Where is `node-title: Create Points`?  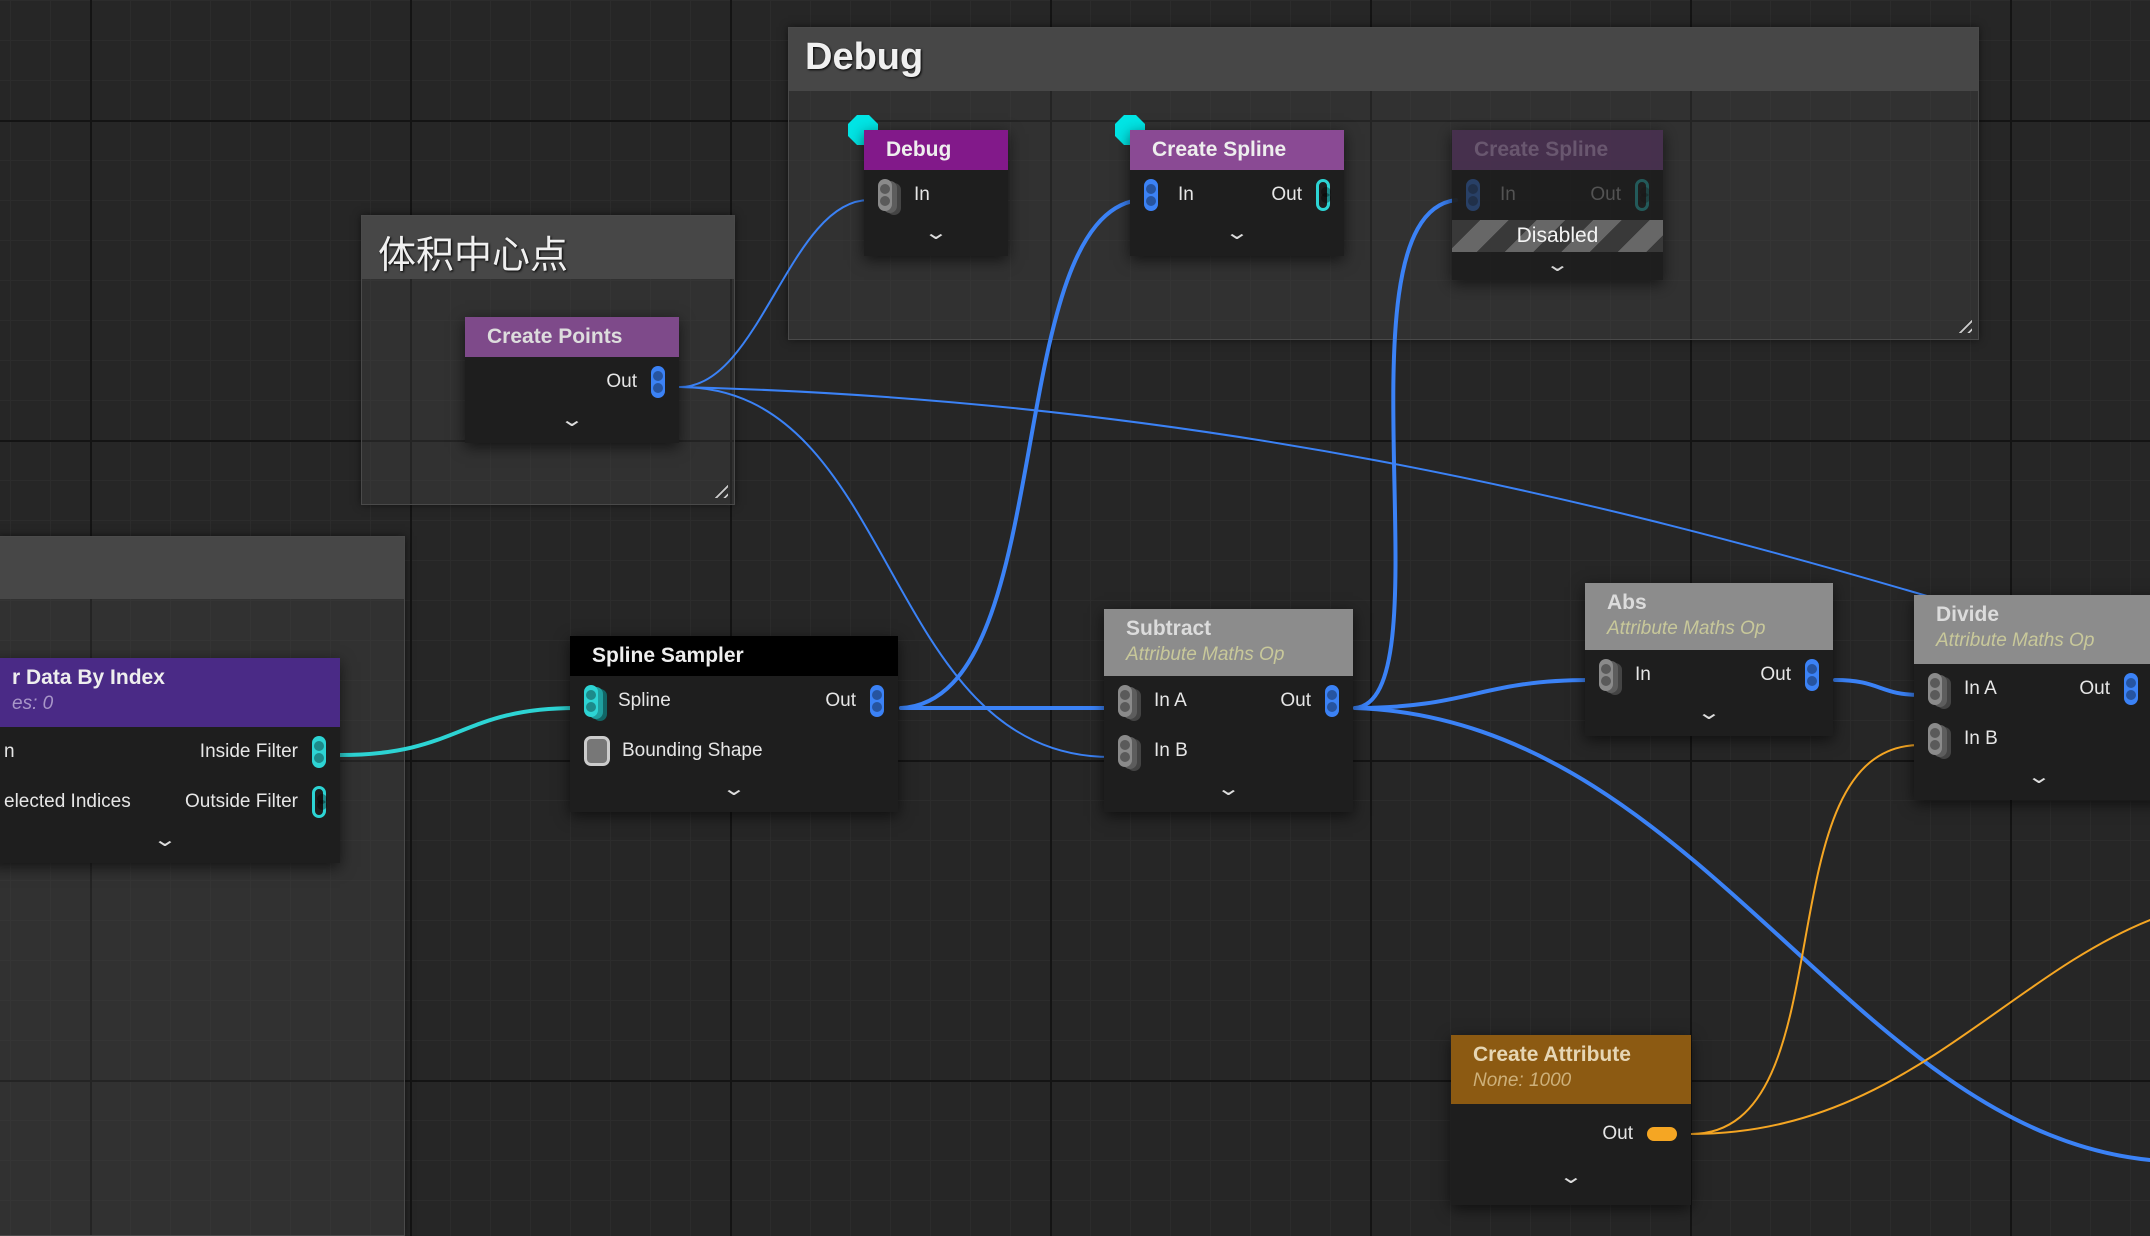 node-title: Create Points is located at coordinates (572, 337).